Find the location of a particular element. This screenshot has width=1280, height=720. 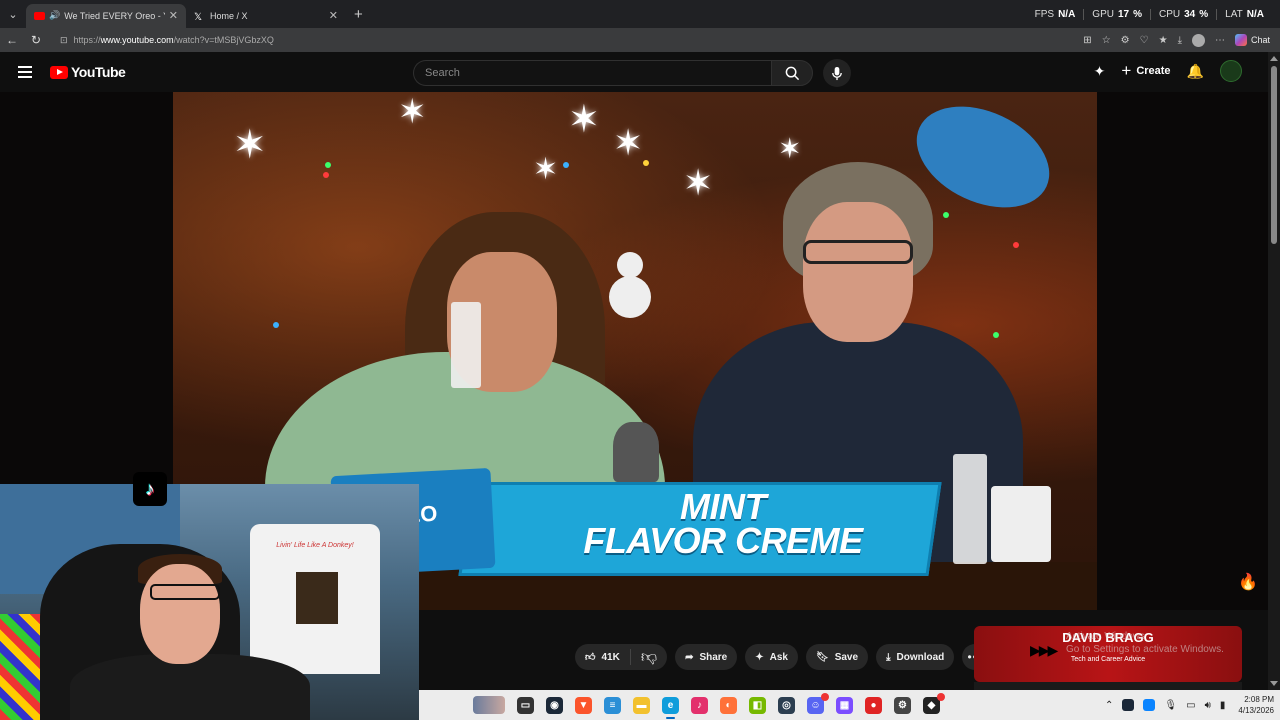

onedrive-tray-icon is located at coordinates (1149, 705).